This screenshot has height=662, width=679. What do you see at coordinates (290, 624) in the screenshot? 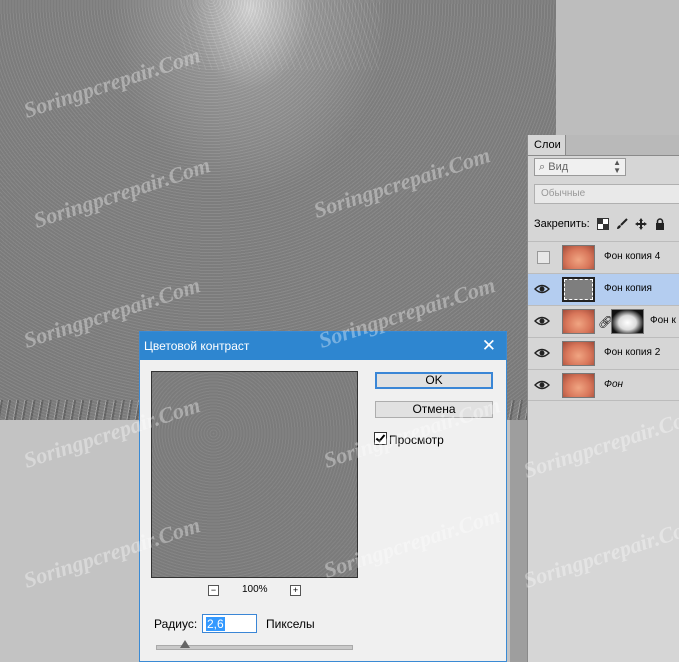
I see `radius-unit: Пикселы` at bounding box center [290, 624].